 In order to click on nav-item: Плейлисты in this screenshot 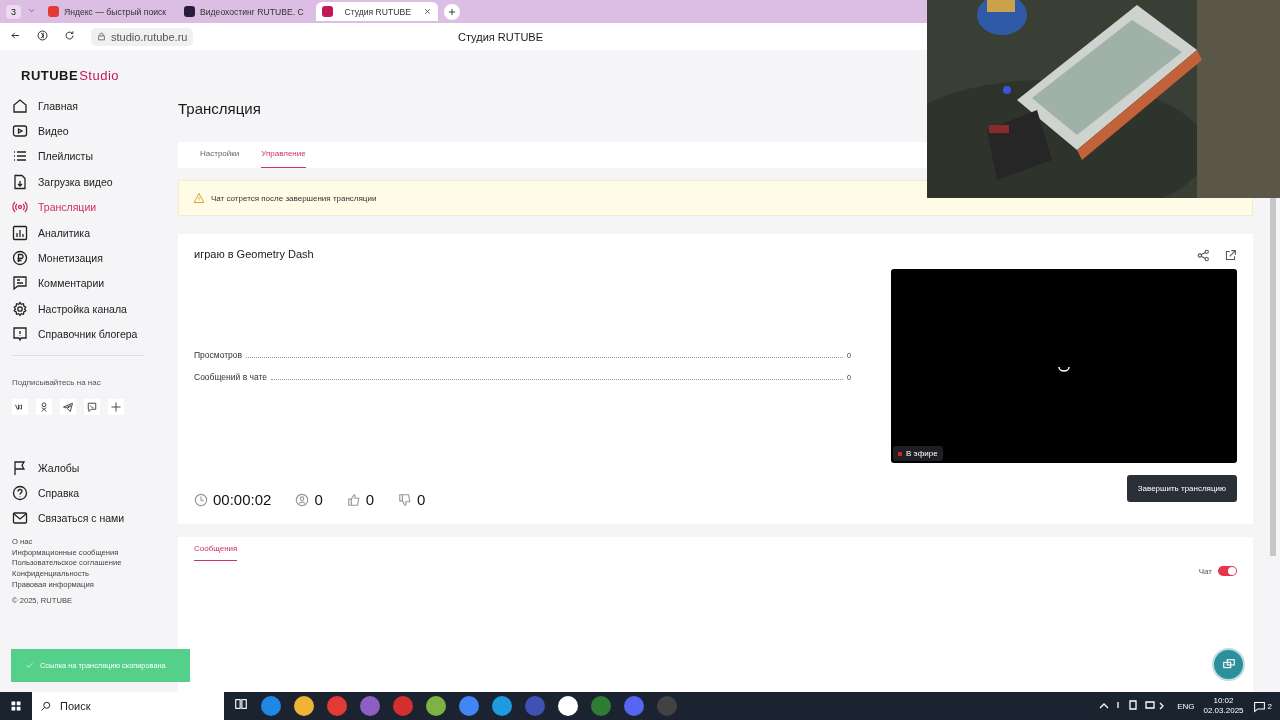, I will do `click(81, 156)`.